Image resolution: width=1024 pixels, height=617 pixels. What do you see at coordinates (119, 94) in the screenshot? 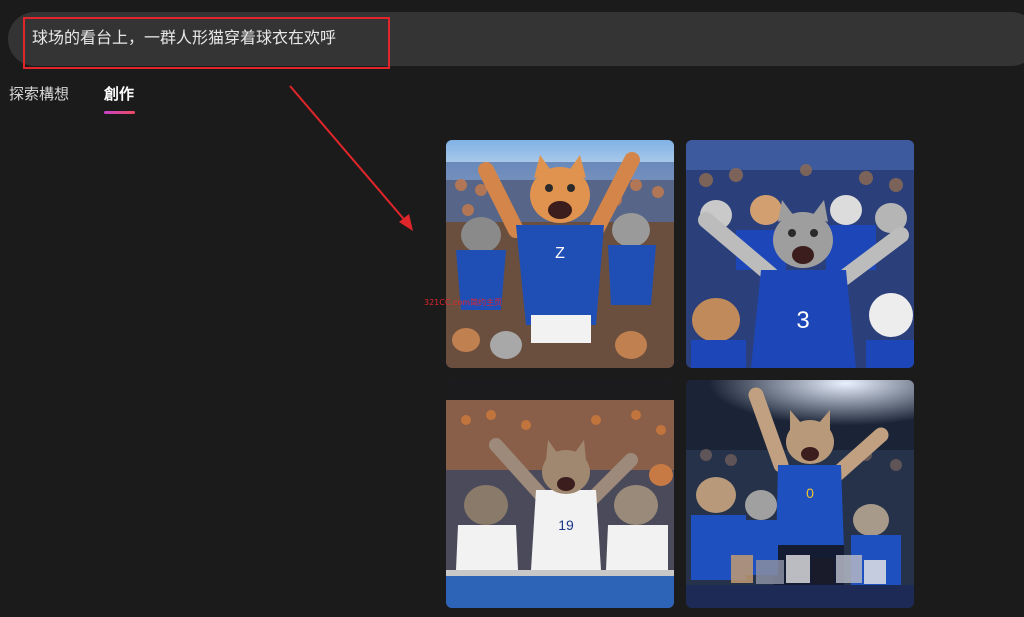
I see `tab-create: 創作` at bounding box center [119, 94].